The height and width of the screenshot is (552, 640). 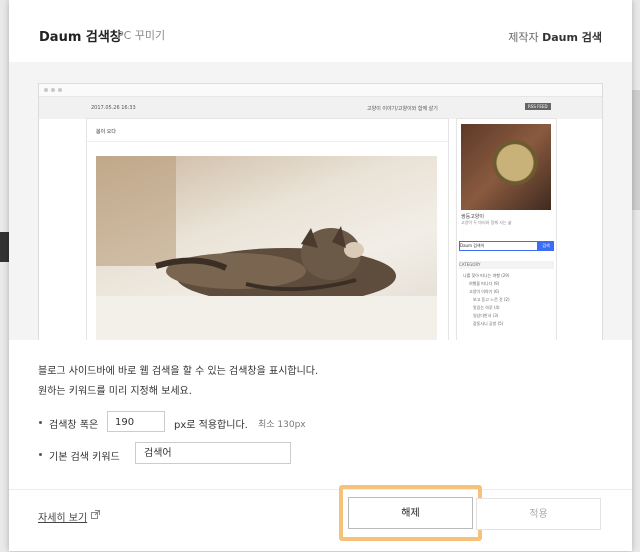 What do you see at coordinates (74, 425) in the screenshot?
I see `width-label: 검색창 폭은` at bounding box center [74, 425].